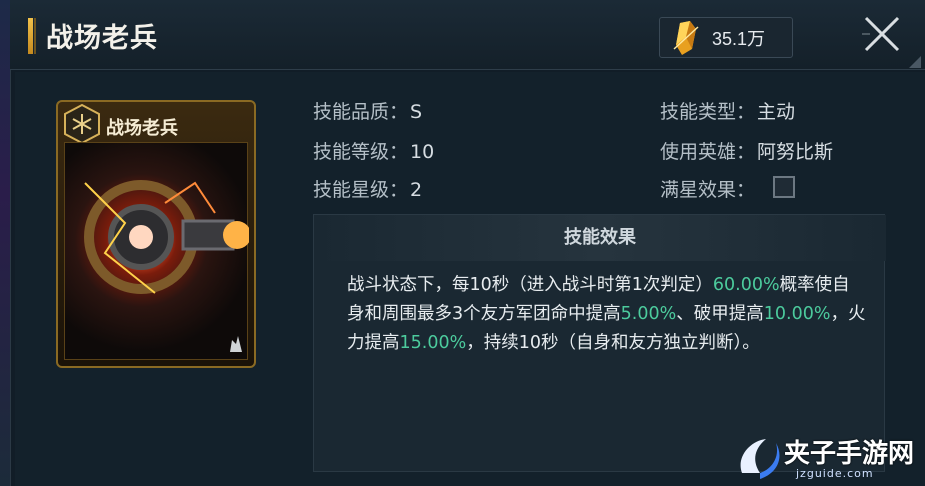 The image size is (925, 486). What do you see at coordinates (746, 285) in the screenshot?
I see `effect-percentage: 60.00%` at bounding box center [746, 285].